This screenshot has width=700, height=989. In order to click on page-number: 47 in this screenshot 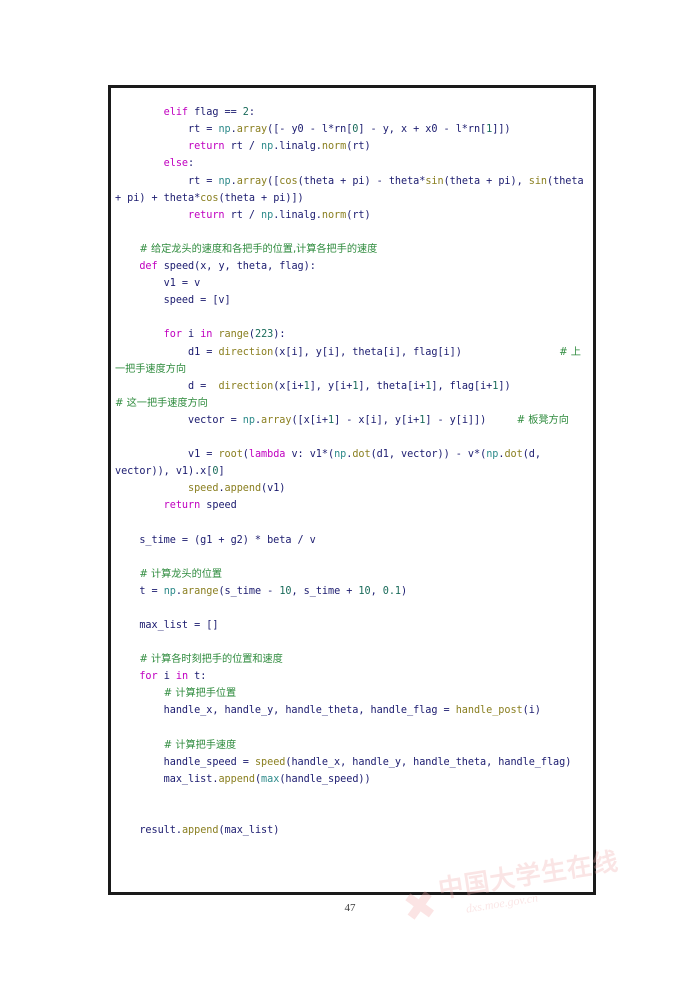, I will do `click(350, 908)`.